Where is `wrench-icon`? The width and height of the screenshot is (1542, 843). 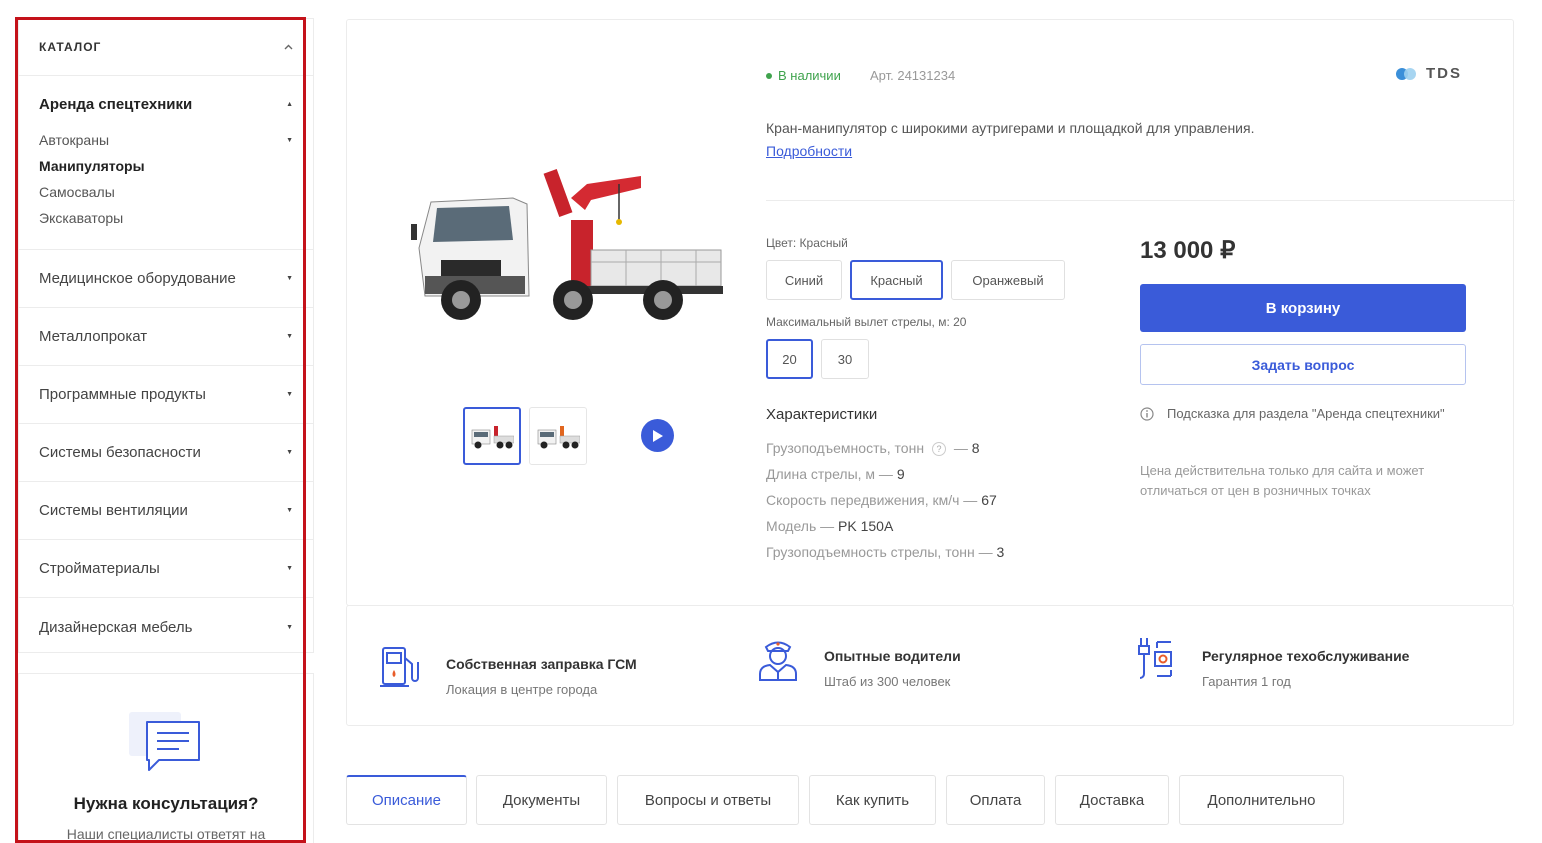
wrench-icon is located at coordinates (1155, 658).